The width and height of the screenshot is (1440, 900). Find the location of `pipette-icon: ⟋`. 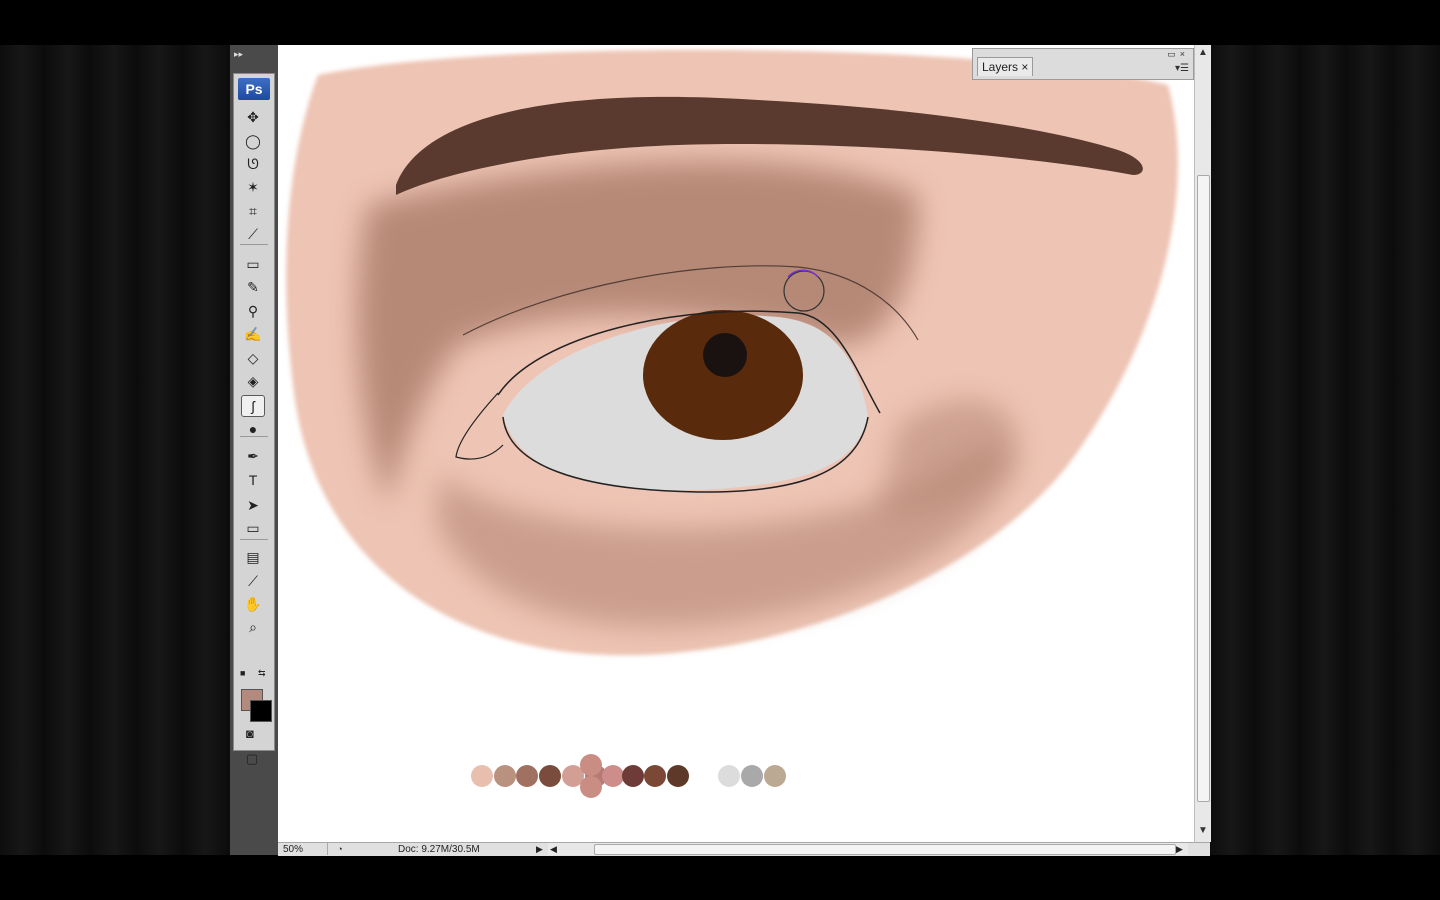

pipette-icon: ⟋ is located at coordinates (253, 581).